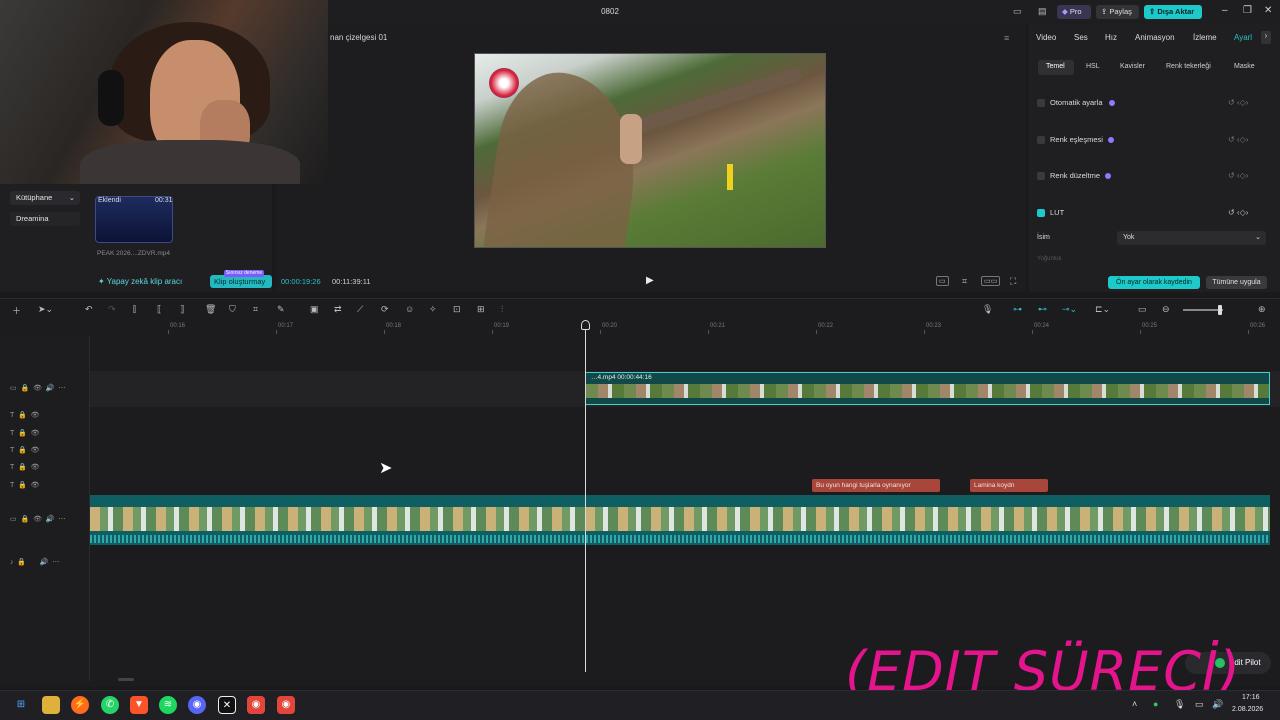 The image size is (1280, 720). I want to click on shield-icon: ⛉, so click(232, 309).